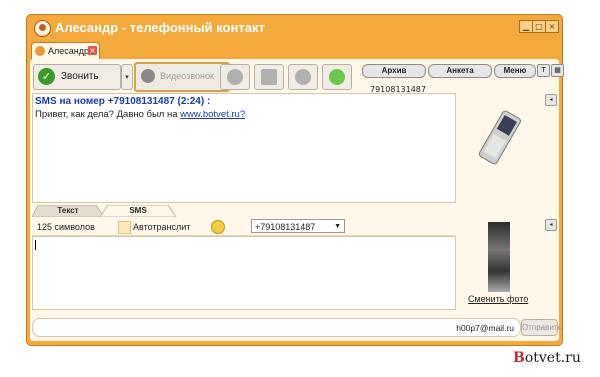  What do you see at coordinates (519, 358) in the screenshot?
I see `watermark-prefix: B` at bounding box center [519, 358].